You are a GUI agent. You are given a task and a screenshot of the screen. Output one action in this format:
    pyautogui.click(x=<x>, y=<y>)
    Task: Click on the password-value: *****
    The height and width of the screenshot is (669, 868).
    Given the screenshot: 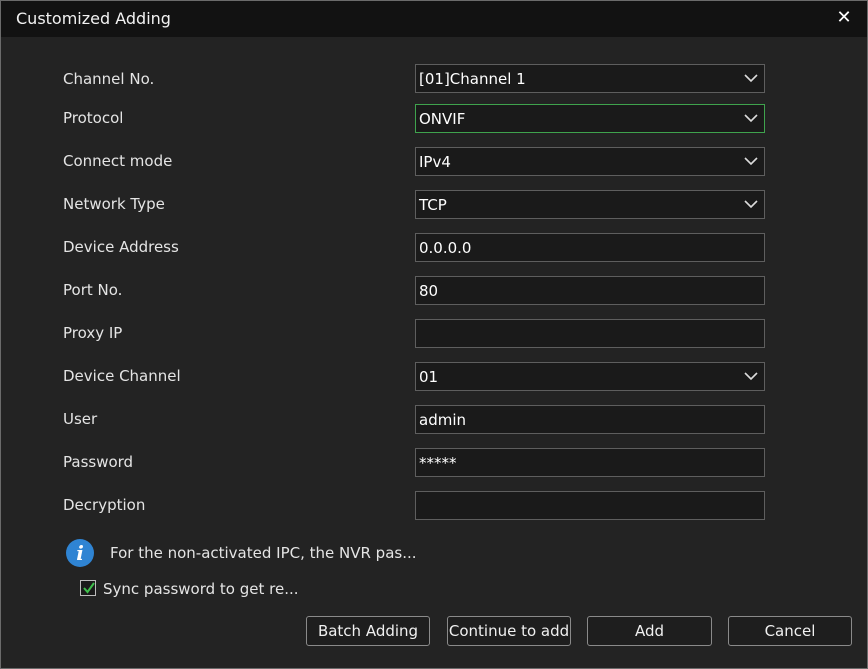 What is the action you would take?
    pyautogui.click(x=438, y=463)
    